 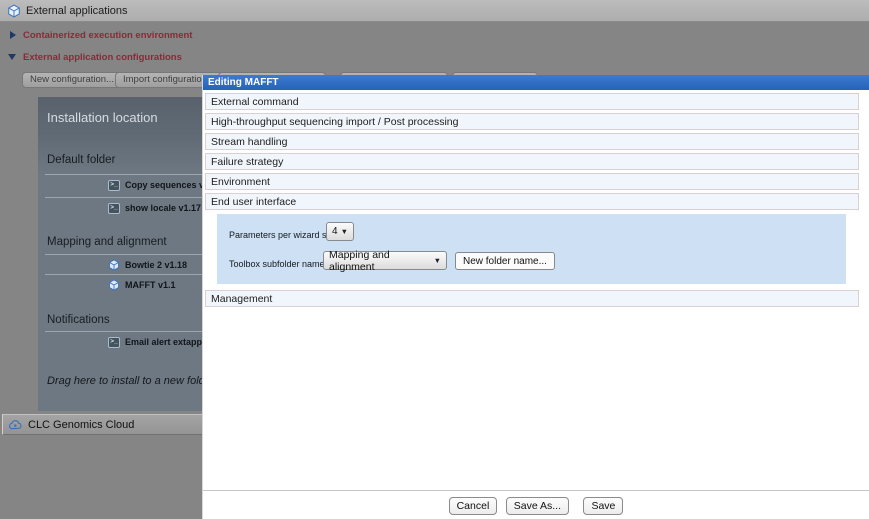 I want to click on list-item-bowtie2: Bowtie 2 v1.18, so click(x=147, y=265).